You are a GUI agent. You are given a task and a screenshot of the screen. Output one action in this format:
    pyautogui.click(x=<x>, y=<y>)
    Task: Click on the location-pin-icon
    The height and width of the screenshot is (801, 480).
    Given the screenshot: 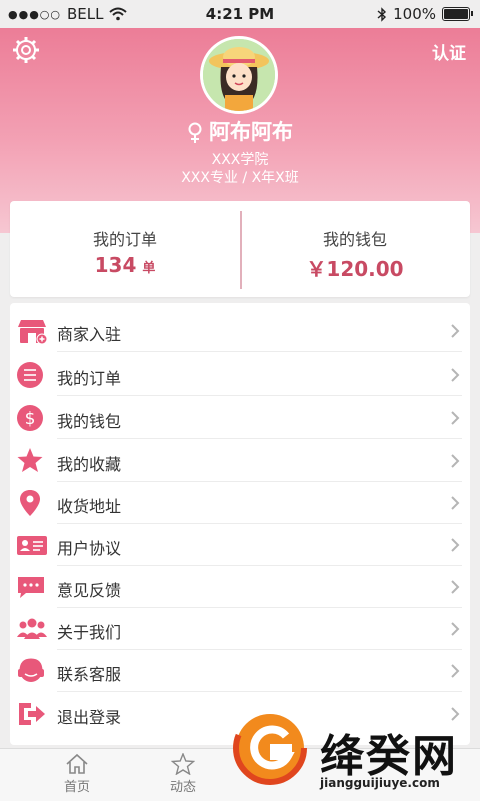 What is the action you would take?
    pyautogui.click(x=30, y=503)
    